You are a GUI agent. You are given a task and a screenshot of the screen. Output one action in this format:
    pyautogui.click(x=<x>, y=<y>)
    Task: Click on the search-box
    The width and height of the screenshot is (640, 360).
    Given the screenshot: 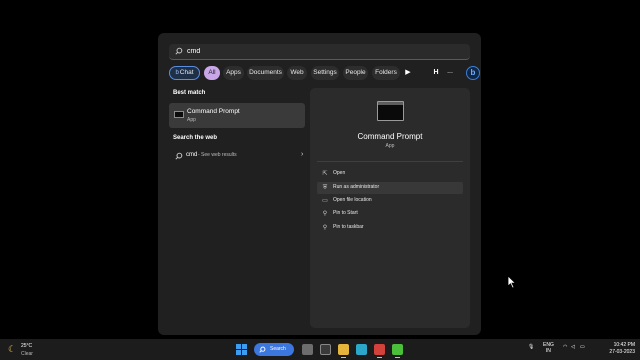 What is the action you would take?
    pyautogui.click(x=319, y=52)
    